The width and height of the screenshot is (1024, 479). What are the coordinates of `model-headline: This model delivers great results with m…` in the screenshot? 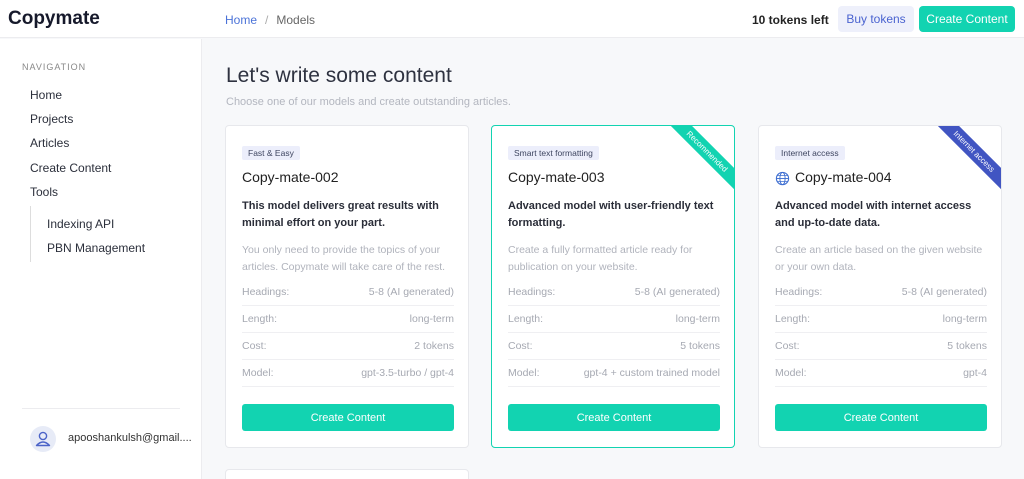 It's located at (340, 214).